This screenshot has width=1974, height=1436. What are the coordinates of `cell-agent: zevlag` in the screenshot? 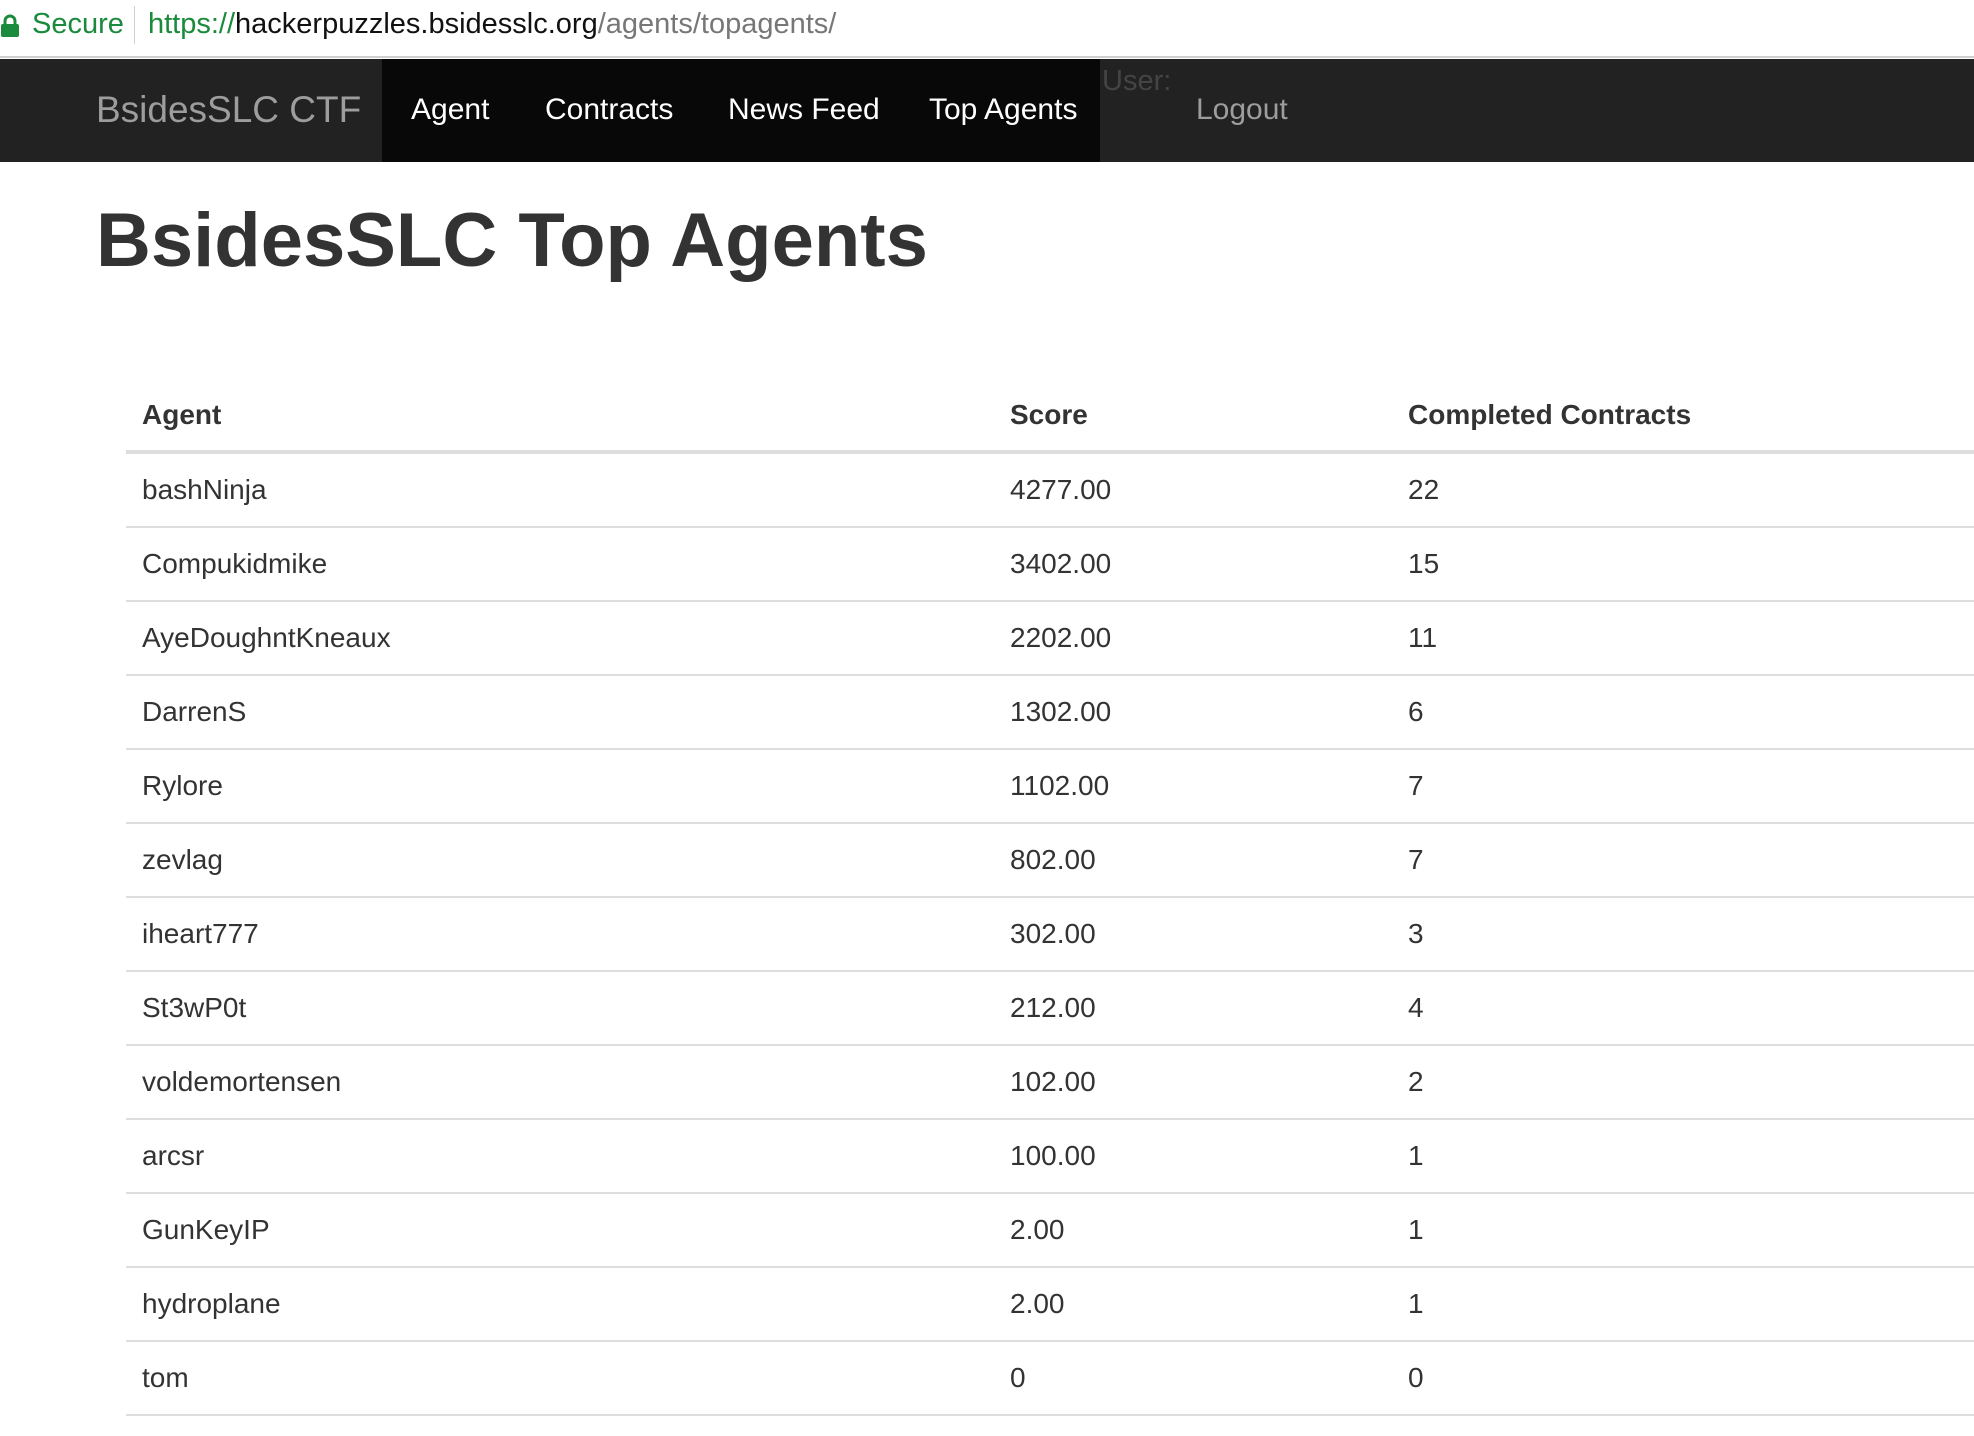 It's located at (560, 860).